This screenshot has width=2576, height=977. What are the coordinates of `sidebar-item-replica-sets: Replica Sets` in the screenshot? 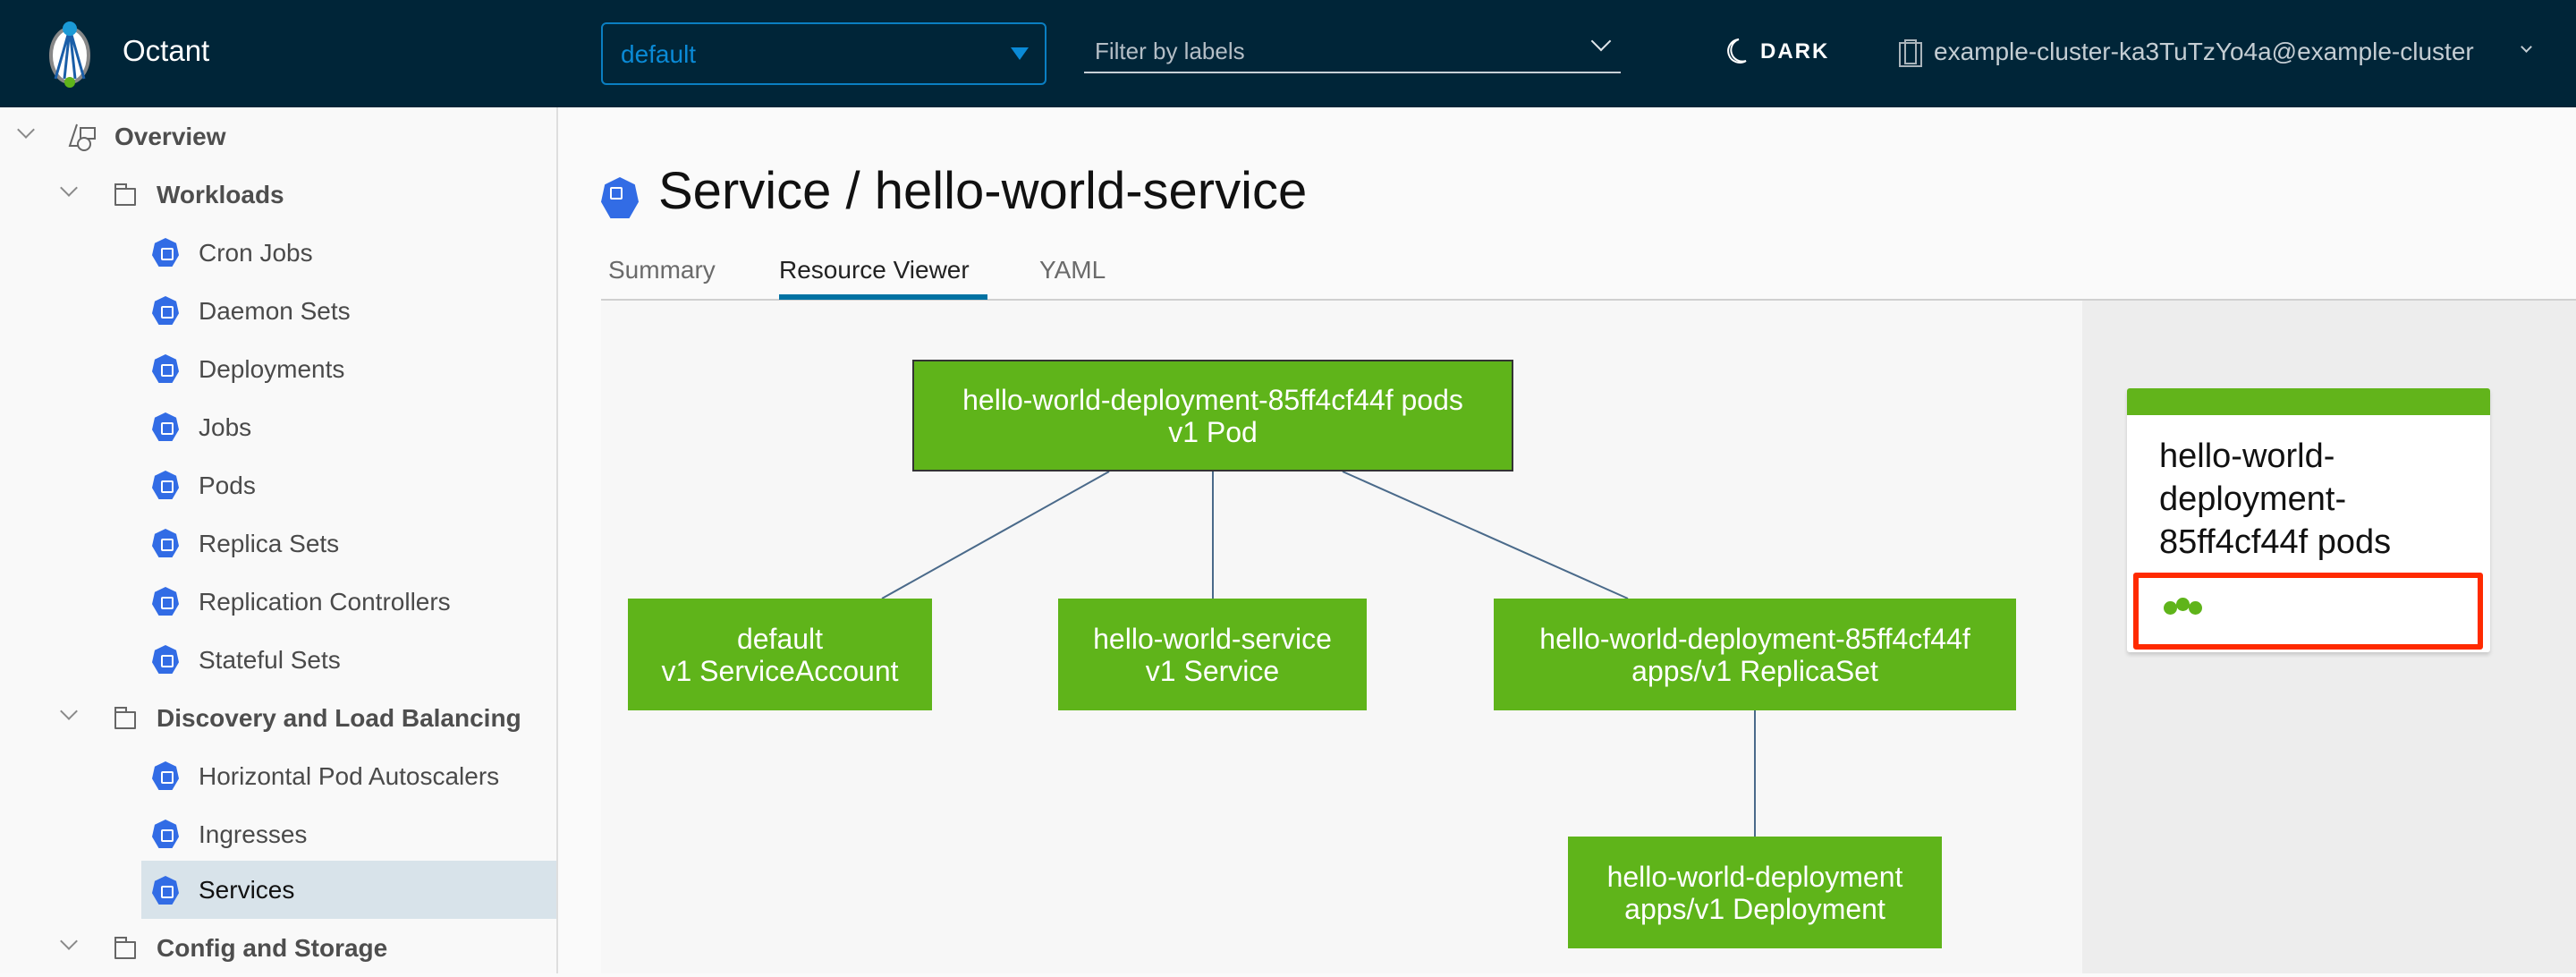 It's located at (278, 544).